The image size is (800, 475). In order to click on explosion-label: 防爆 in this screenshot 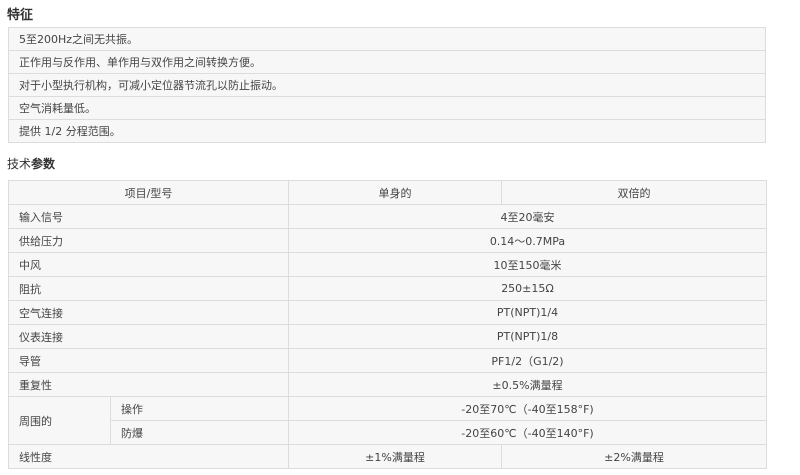, I will do `click(199, 432)`.